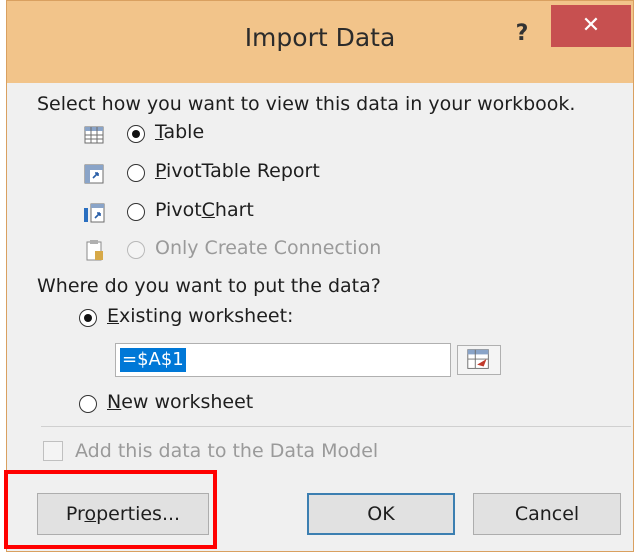 The width and height of the screenshot is (640, 559). What do you see at coordinates (283, 360) in the screenshot?
I see `range-reference-input: =$A$1` at bounding box center [283, 360].